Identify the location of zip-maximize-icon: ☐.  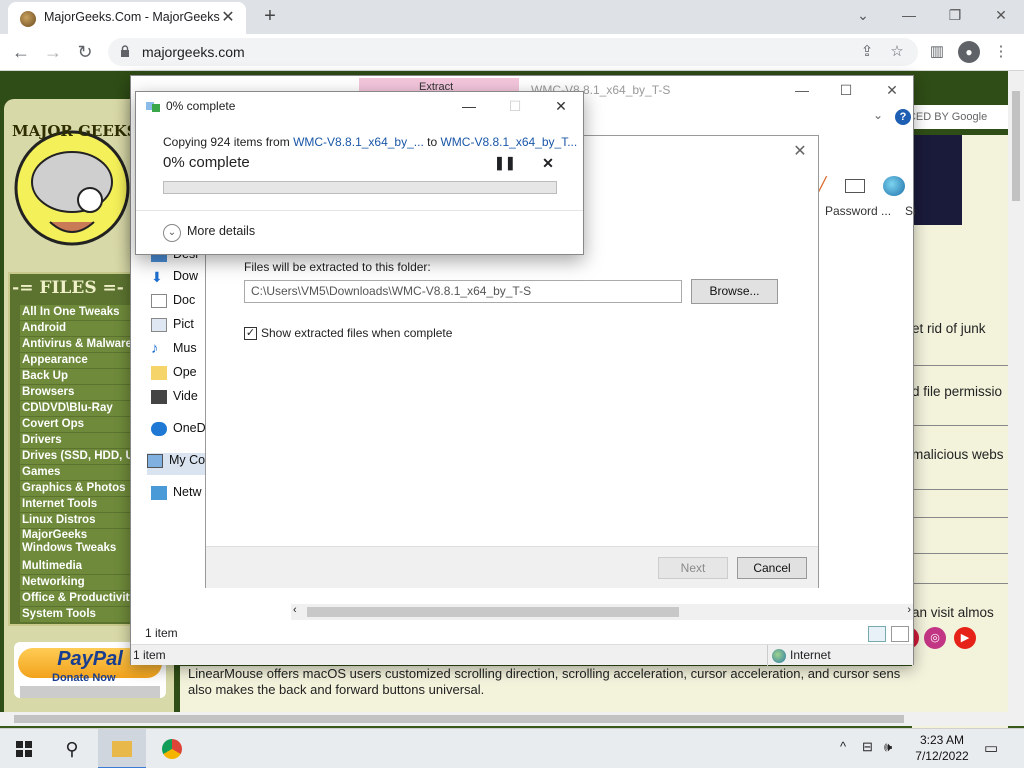
(846, 90).